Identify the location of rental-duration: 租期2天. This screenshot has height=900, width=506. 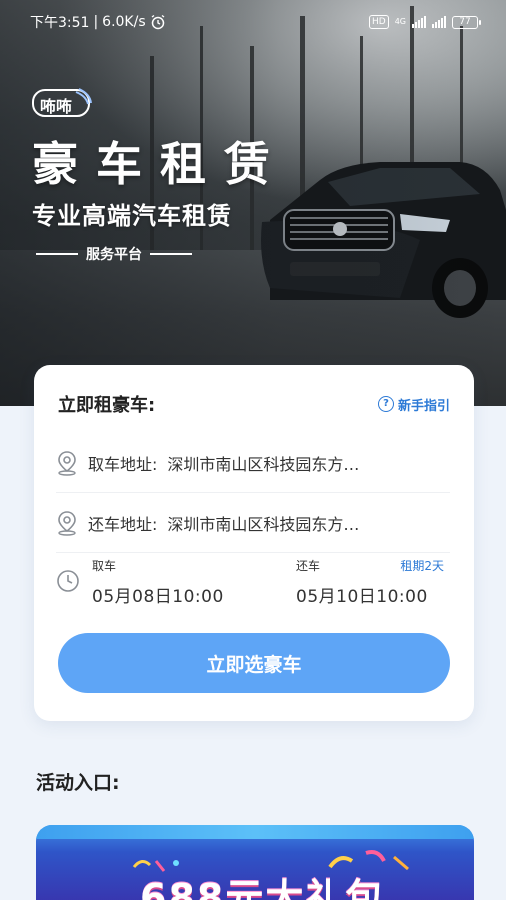
(422, 566).